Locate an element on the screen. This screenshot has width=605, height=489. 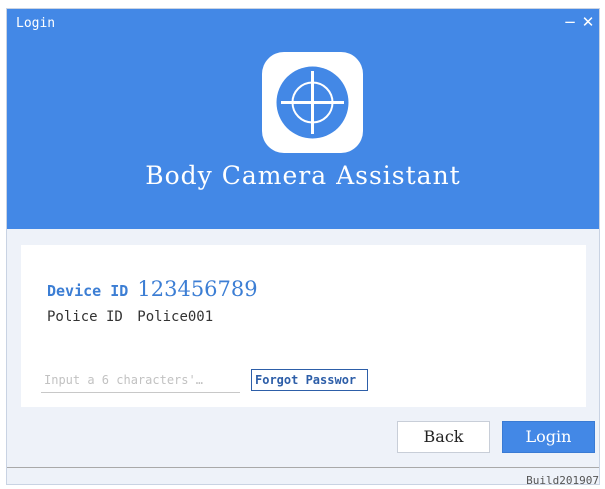
forgot-password-label: Forgot Passwor is located at coordinates (306, 380).